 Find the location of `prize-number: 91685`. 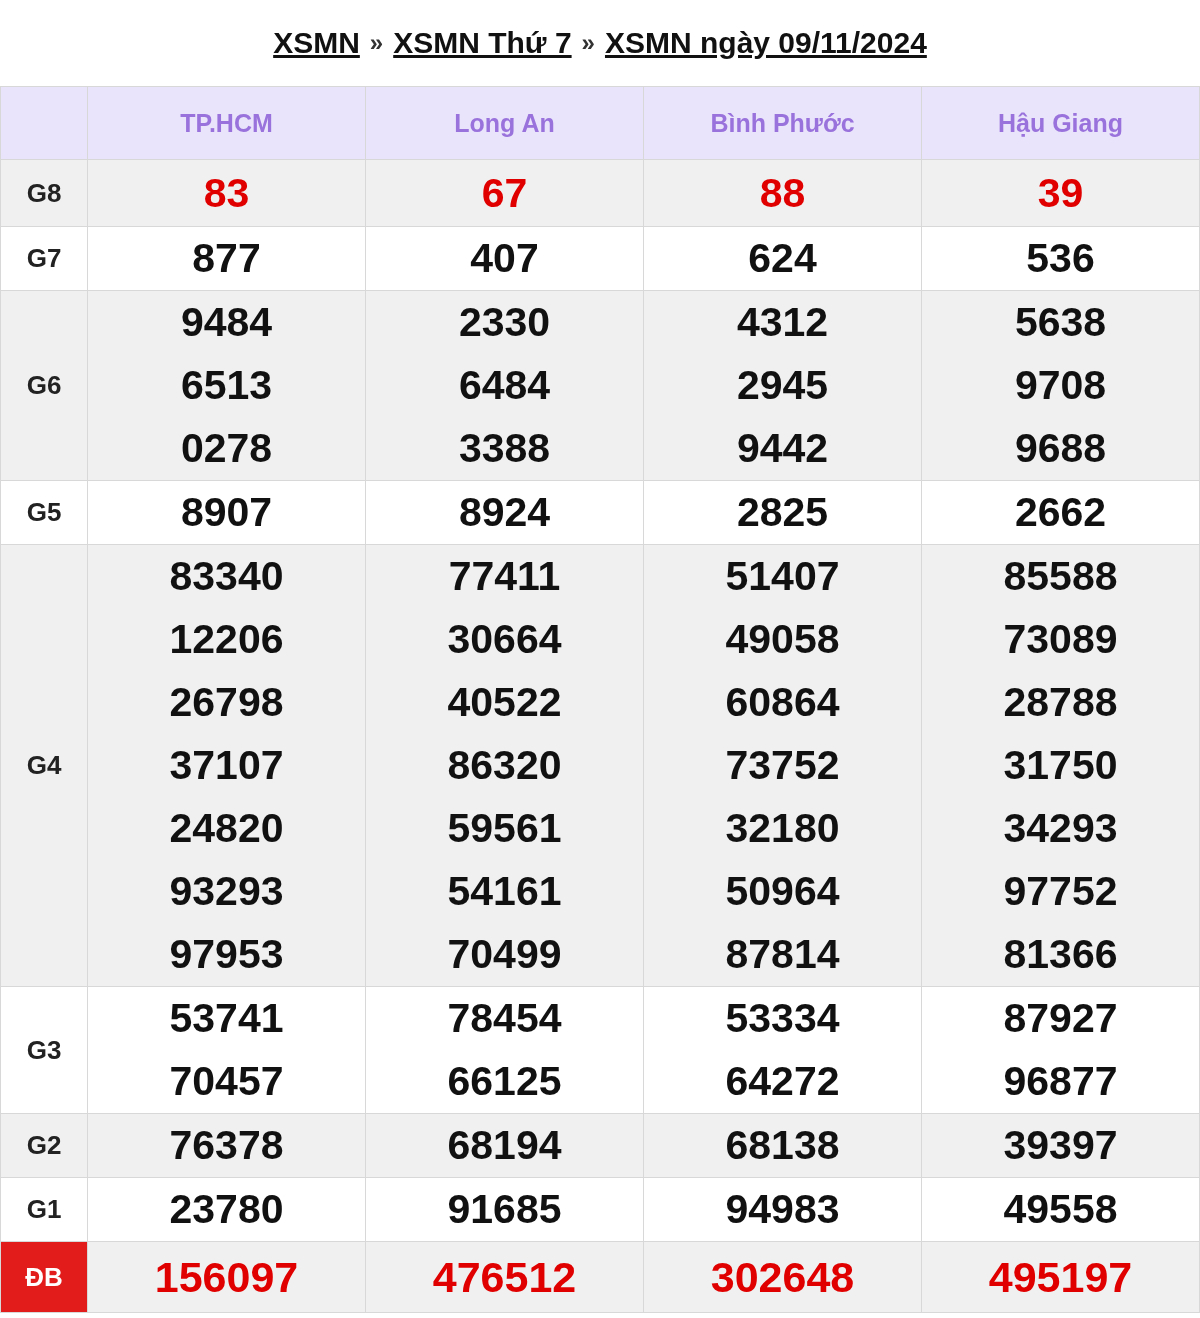

prize-number: 91685 is located at coordinates (504, 1209).